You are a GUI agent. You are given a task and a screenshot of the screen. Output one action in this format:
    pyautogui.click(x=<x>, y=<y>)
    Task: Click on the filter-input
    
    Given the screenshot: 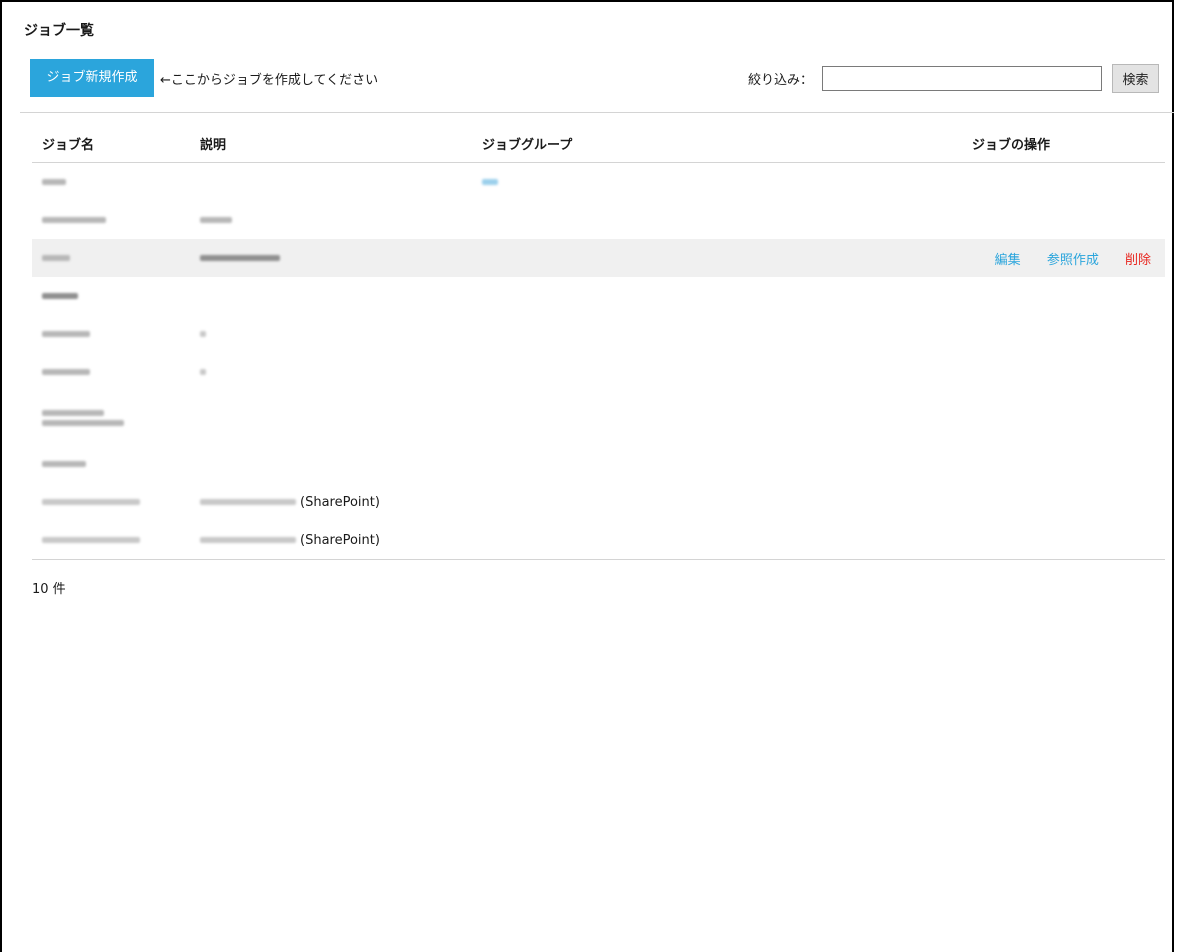 What is the action you would take?
    pyautogui.click(x=962, y=78)
    